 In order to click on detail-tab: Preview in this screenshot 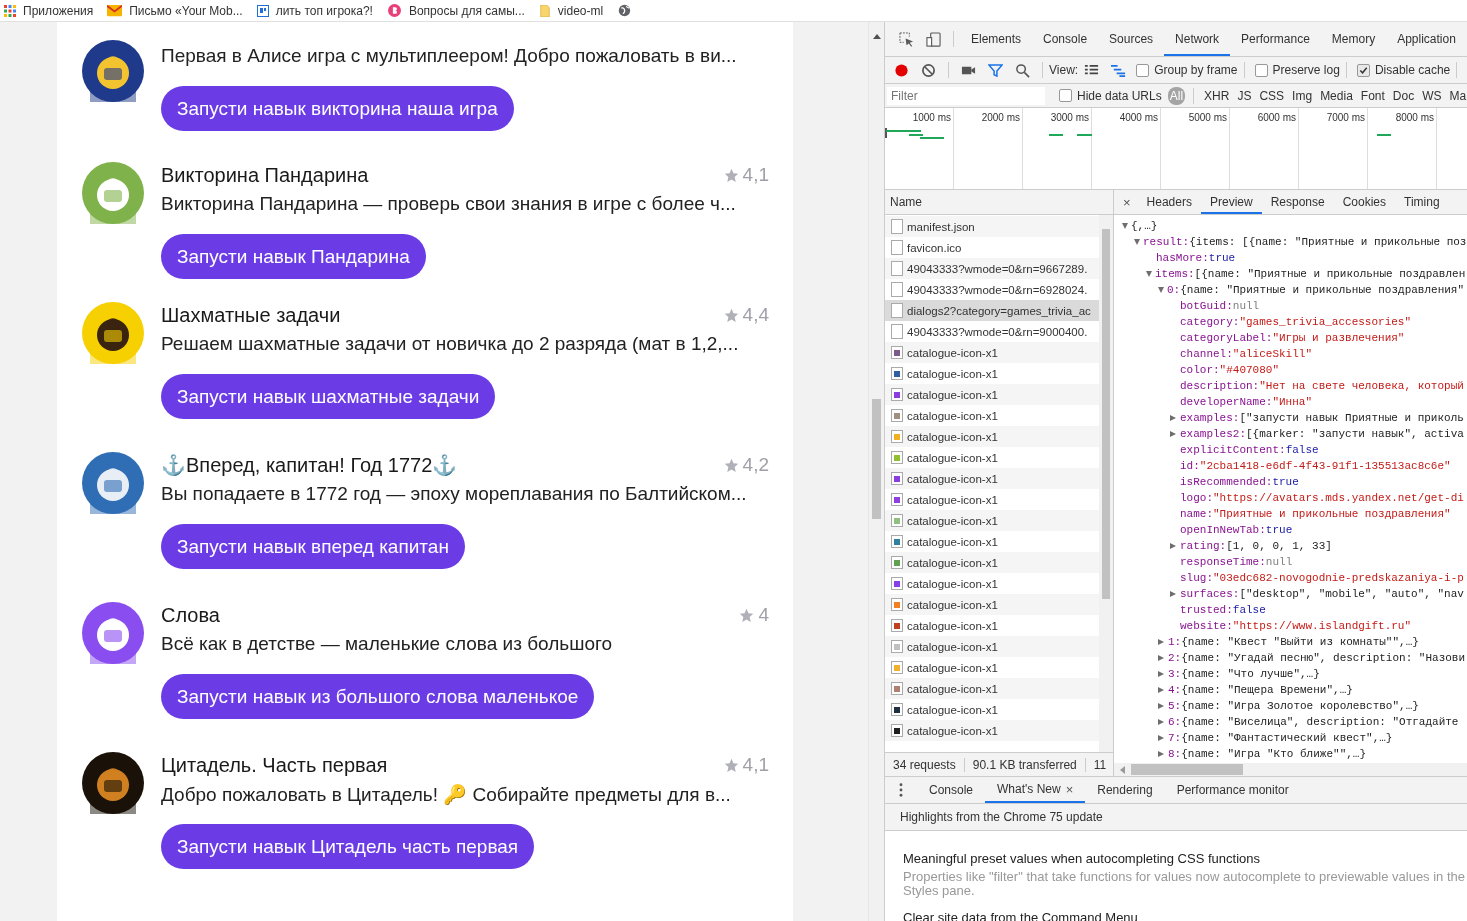, I will do `click(1231, 202)`.